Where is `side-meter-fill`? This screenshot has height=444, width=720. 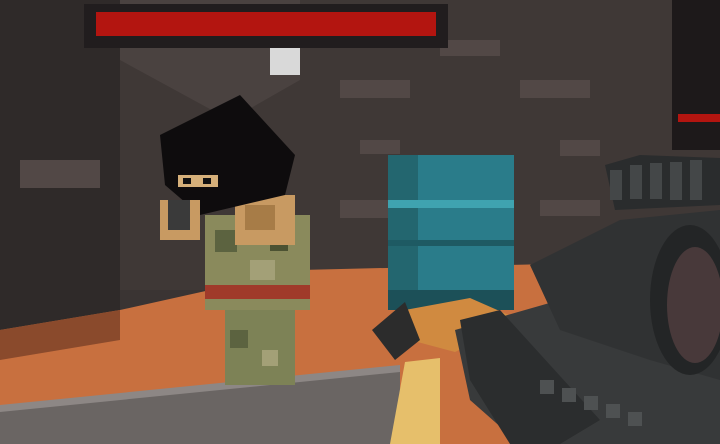
side-meter-fill is located at coordinates (699, 118).